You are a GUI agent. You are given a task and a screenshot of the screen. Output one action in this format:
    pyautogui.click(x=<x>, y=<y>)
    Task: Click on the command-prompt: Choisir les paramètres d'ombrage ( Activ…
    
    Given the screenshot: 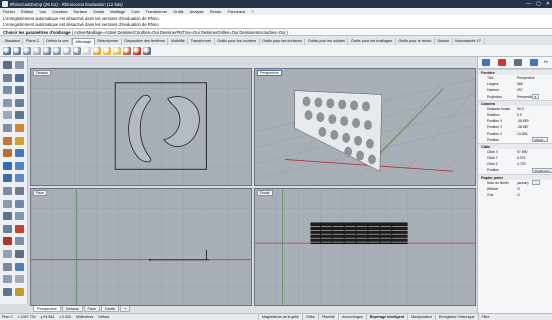 What is the action you would take?
    pyautogui.click(x=276, y=32)
    